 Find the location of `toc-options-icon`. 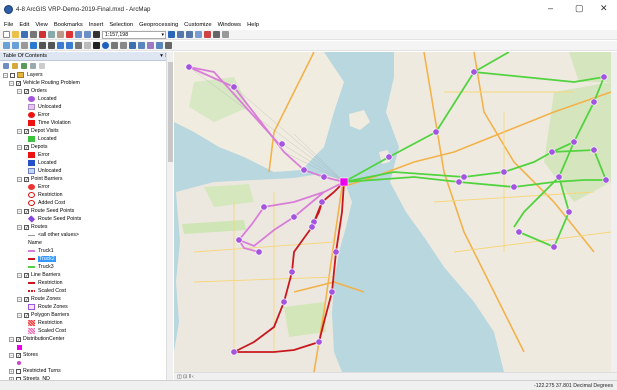

toc-options-icon is located at coordinates (42, 66).